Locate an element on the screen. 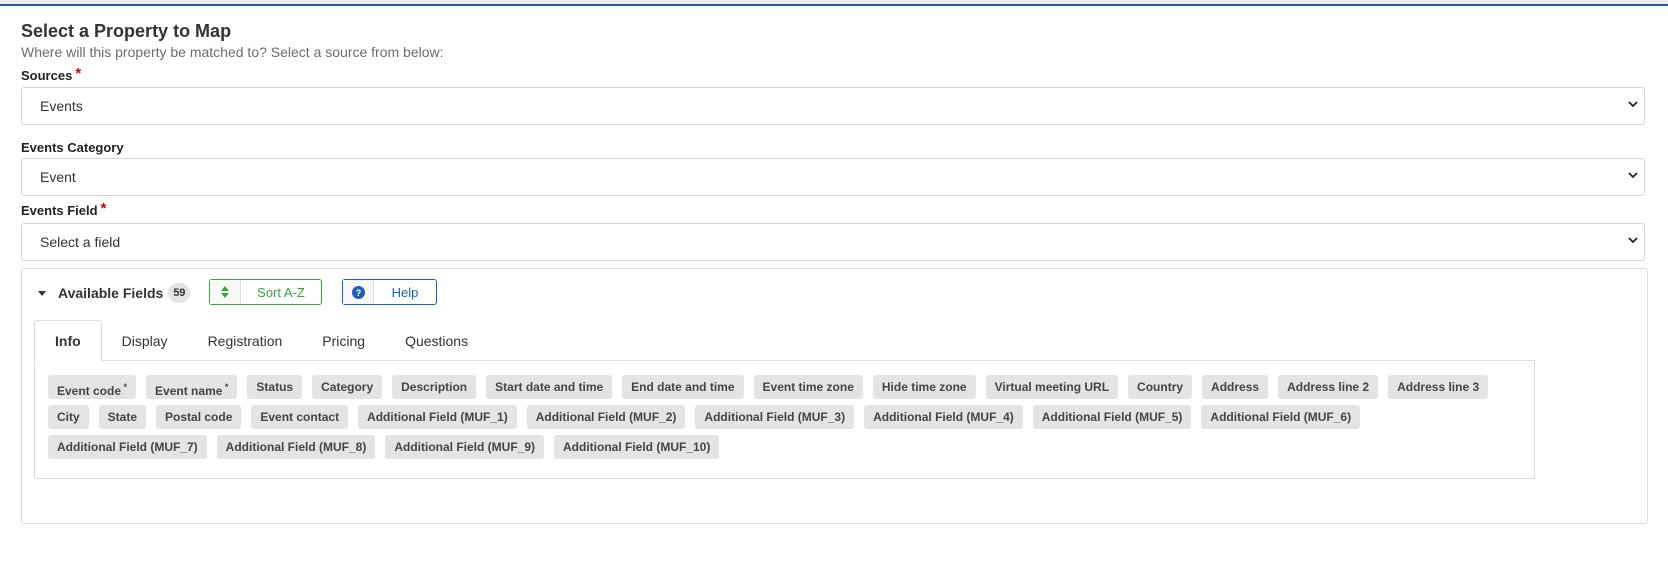  help-button: ? Help is located at coordinates (389, 292).